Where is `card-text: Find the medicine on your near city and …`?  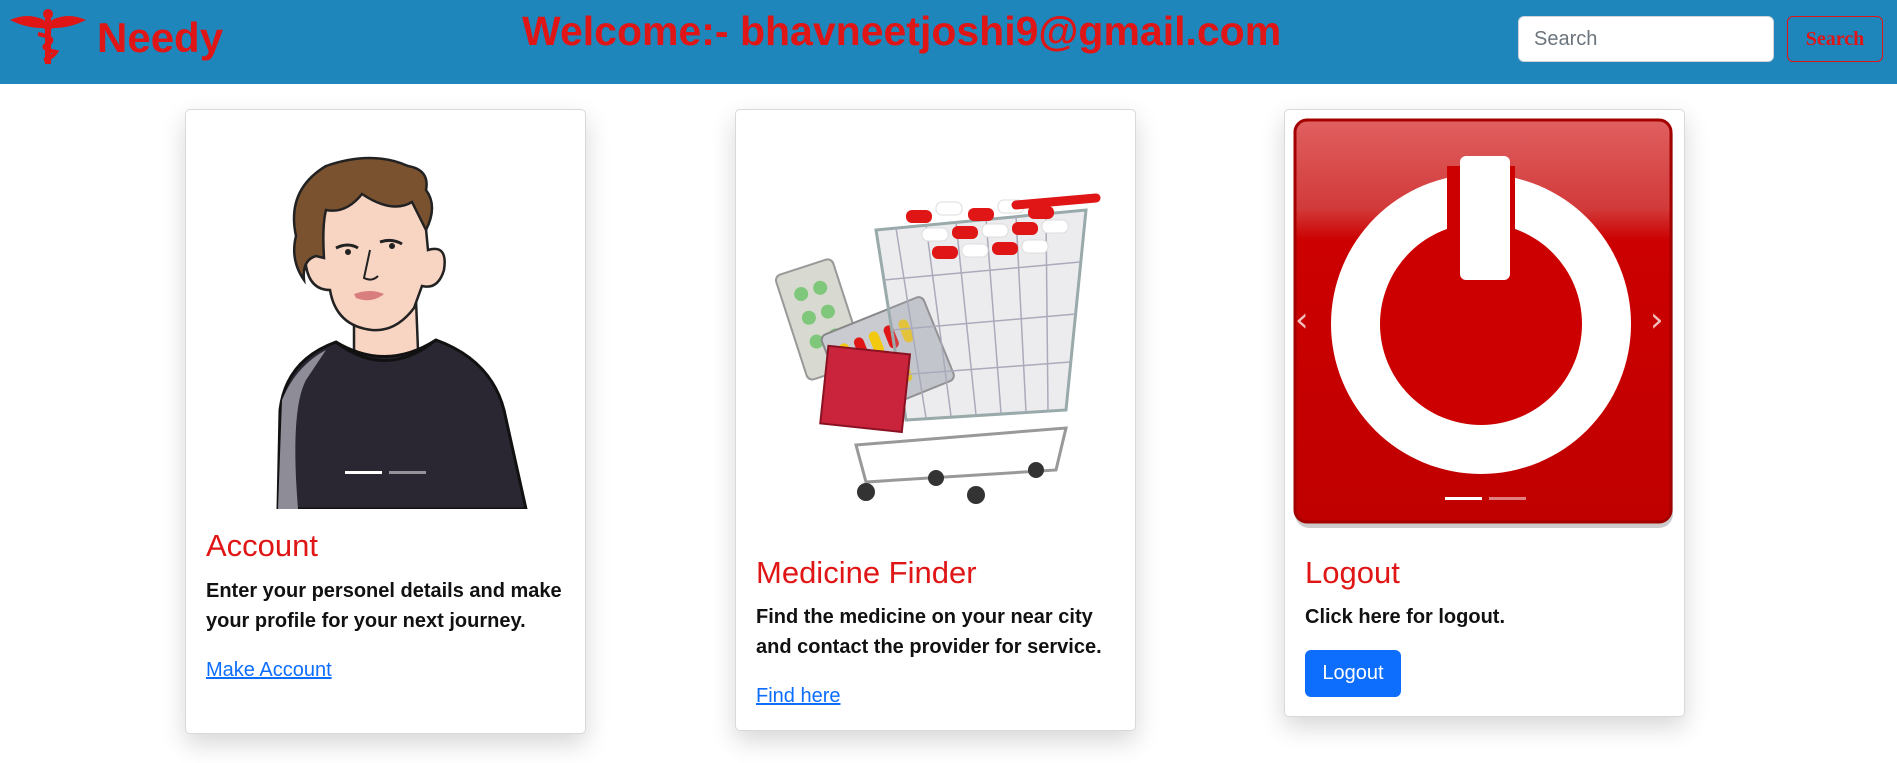
card-text: Find the medicine on your near city and … is located at coordinates (929, 632).